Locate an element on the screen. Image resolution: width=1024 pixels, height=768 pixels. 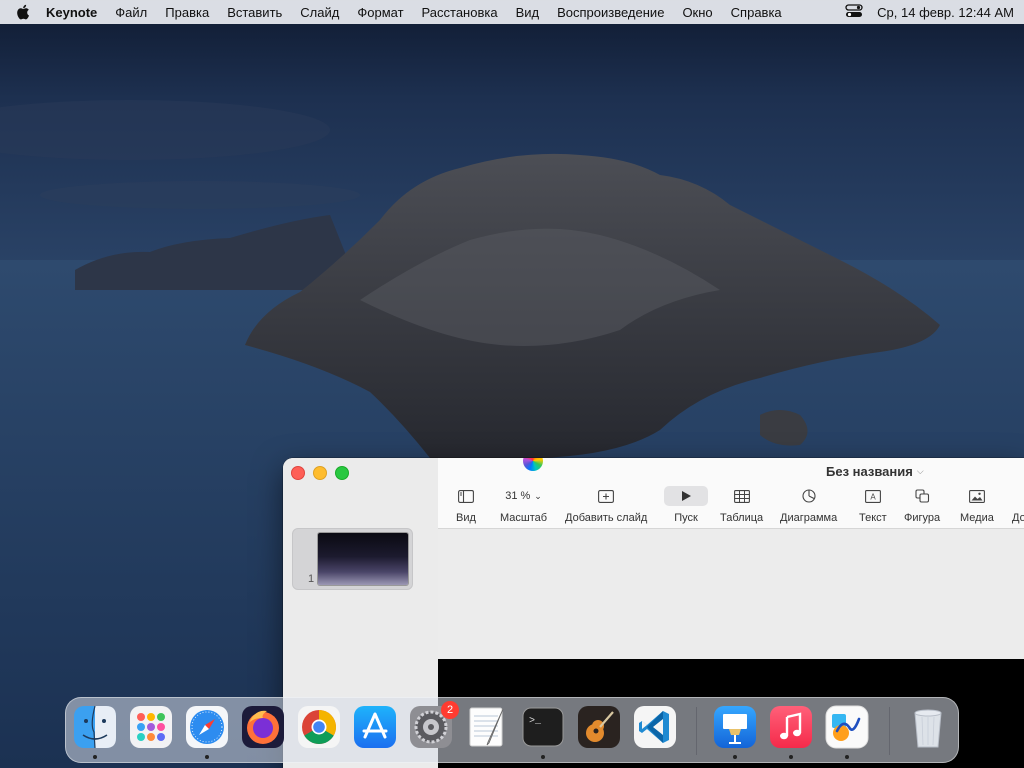
slide-thumbnail-selected: 1 is located at coordinates (352, 559).